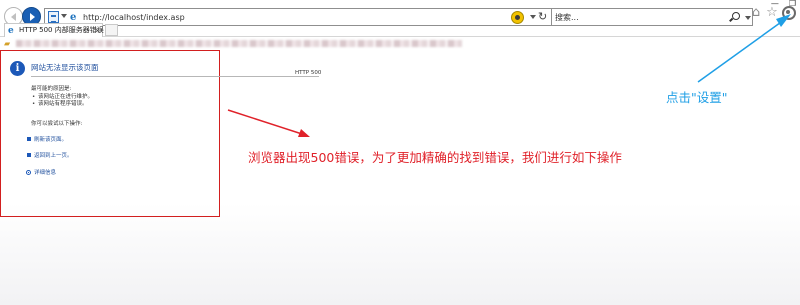 This screenshot has height=305, width=800. I want to click on causes-heading: 最可能的原因是:, so click(51, 89).